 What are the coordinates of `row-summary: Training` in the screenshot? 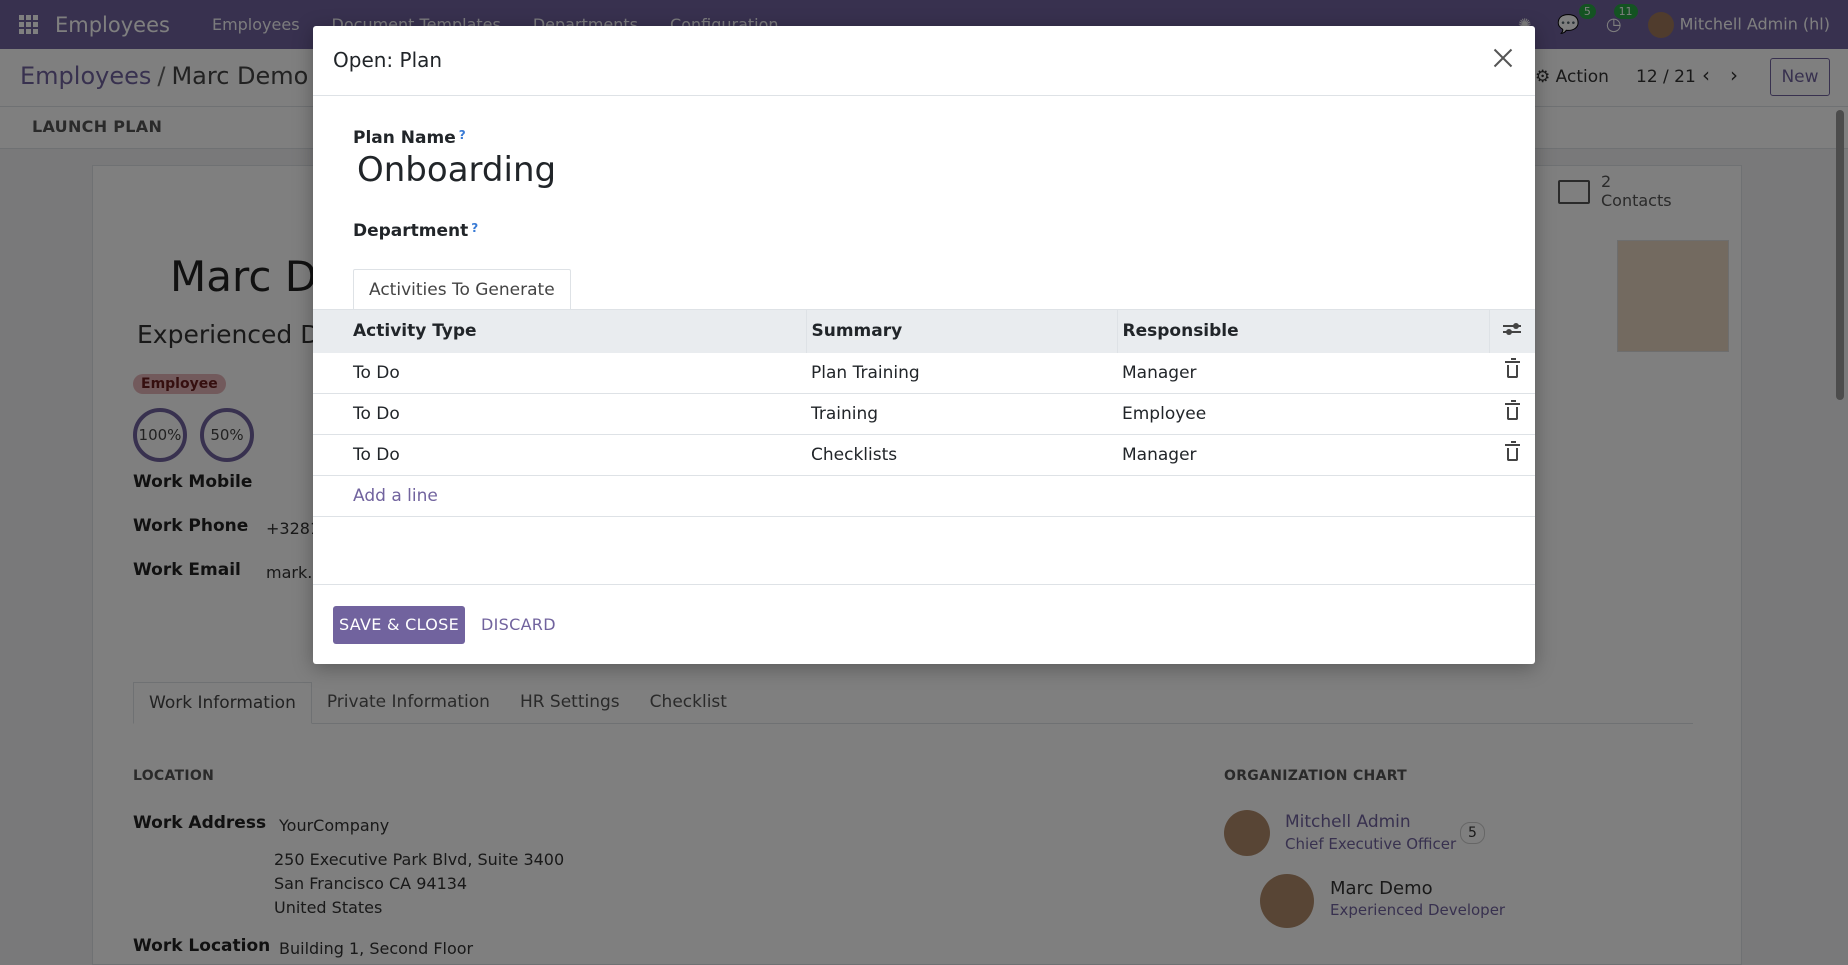 It's located at (961, 414).